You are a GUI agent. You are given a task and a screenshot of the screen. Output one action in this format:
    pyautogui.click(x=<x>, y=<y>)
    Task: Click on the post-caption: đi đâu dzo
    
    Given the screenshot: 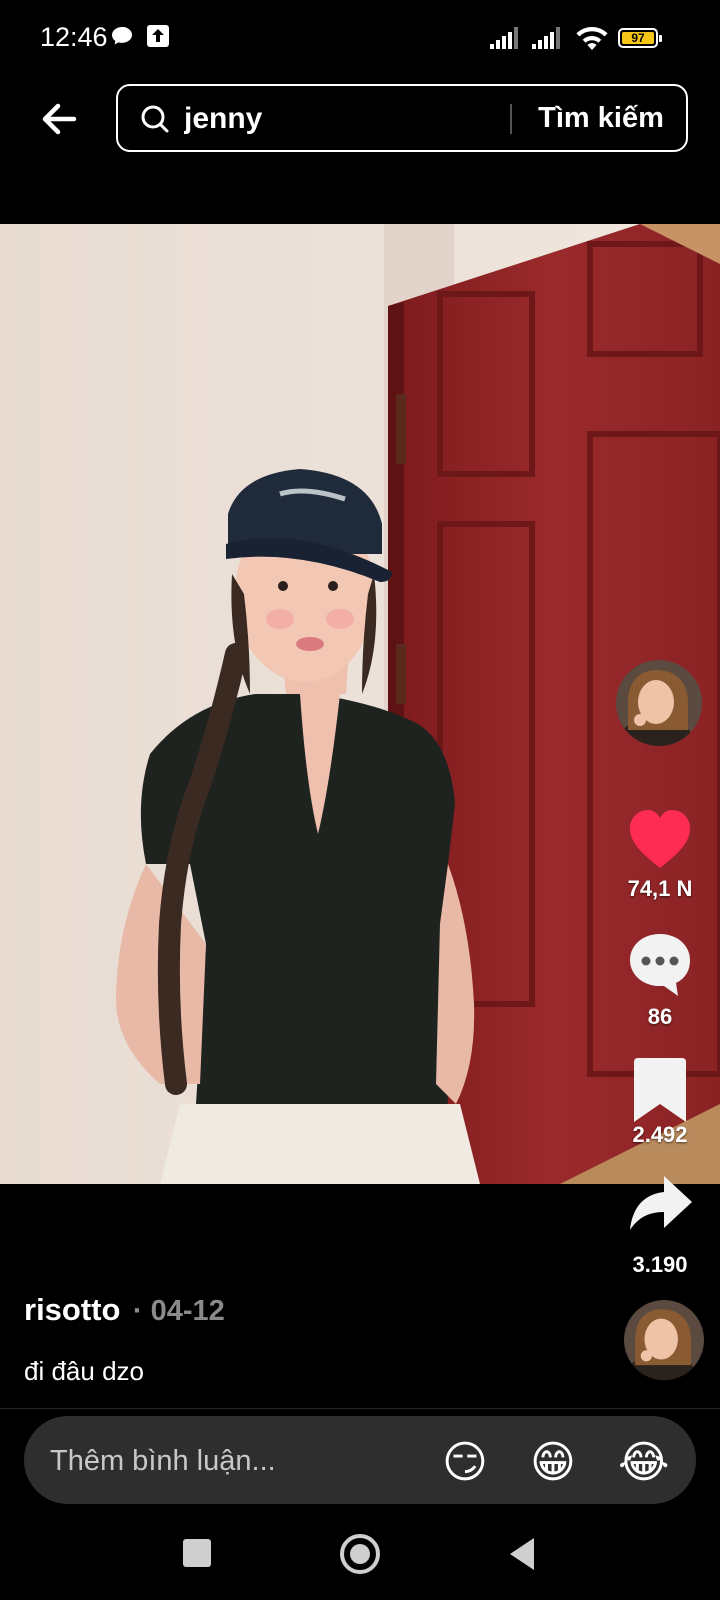 What is the action you would take?
    pyautogui.click(x=84, y=1371)
    